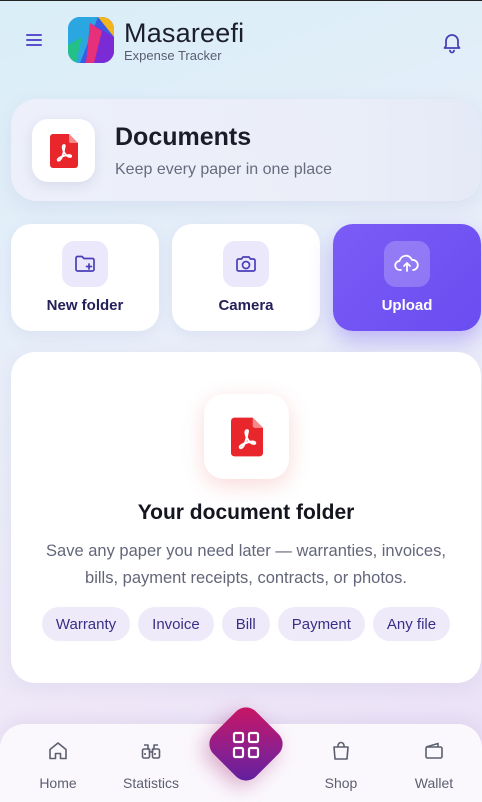 The width and height of the screenshot is (482, 802). Describe the element at coordinates (434, 783) in the screenshot. I see `nav-label-wallet: Wallet` at that location.